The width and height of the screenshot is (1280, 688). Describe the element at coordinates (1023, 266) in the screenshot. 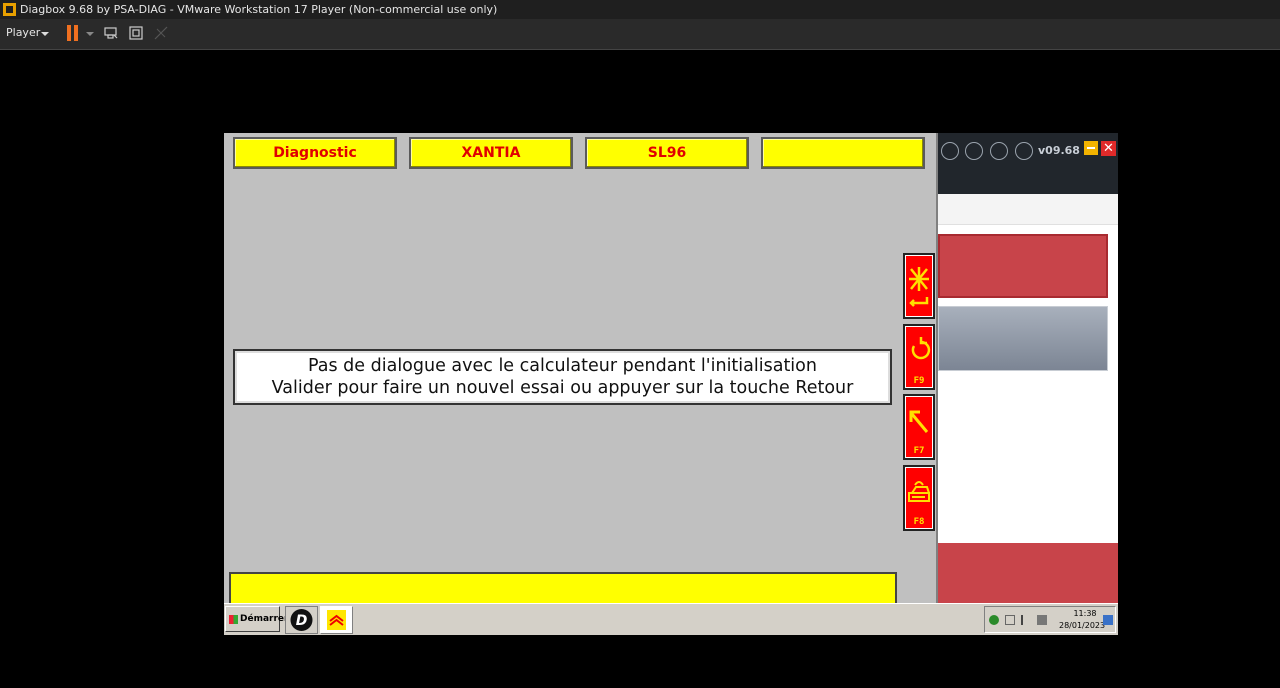

I see `diagbox-red-panel` at that location.